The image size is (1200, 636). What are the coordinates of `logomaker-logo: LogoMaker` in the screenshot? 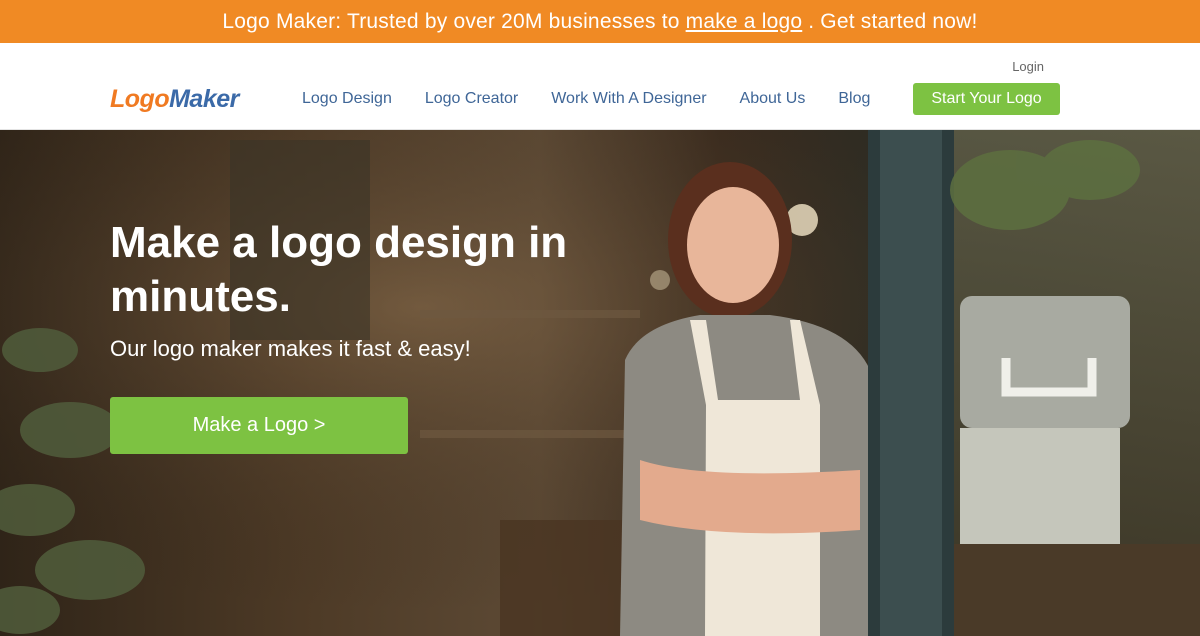 It's located at (174, 99).